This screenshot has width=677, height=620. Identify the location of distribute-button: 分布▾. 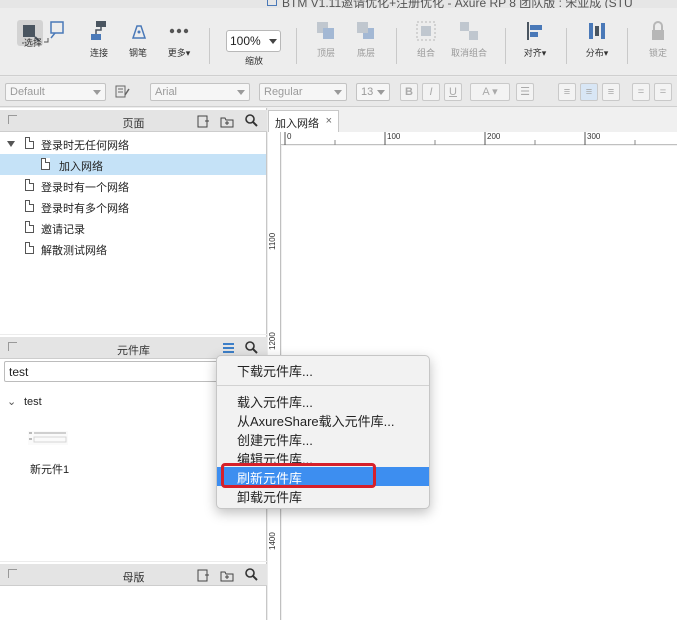
(597, 33).